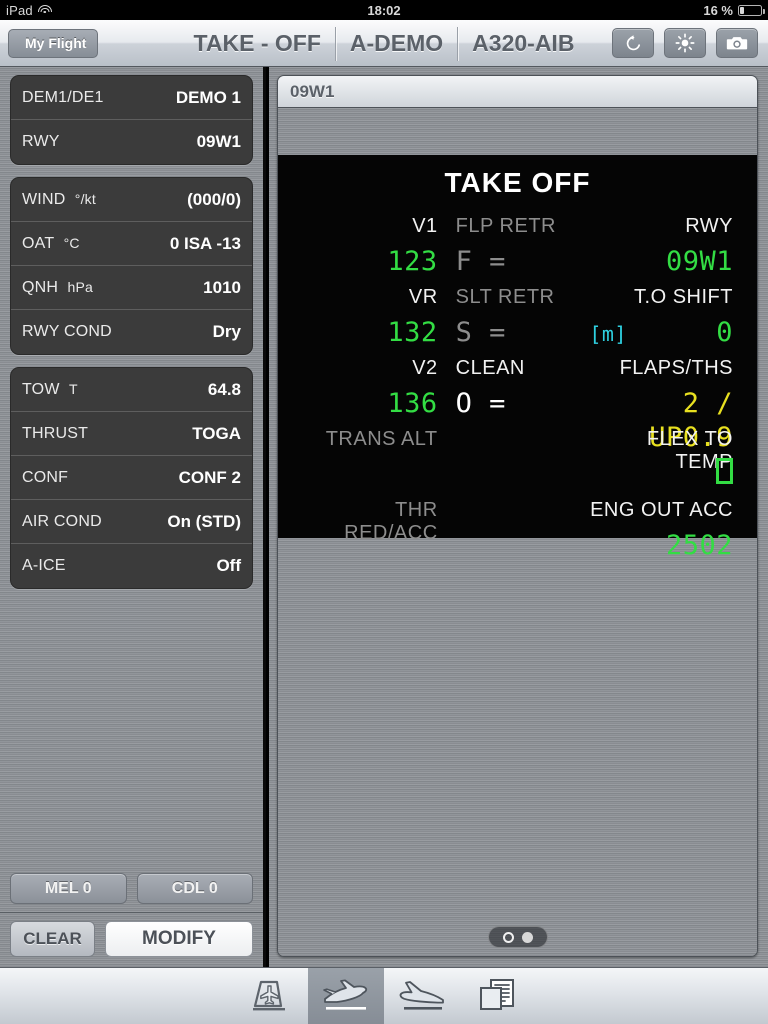  I want to click on sidebar-row-tow: TOW T 64.8, so click(131, 390).